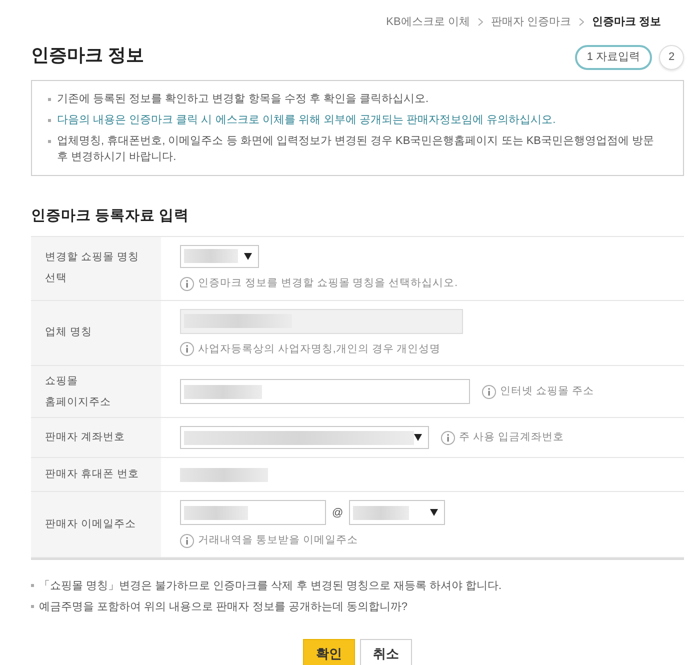  Describe the element at coordinates (278, 540) in the screenshot. I see `hint-text: 거래내역을 통보받을 이메일주소` at that location.